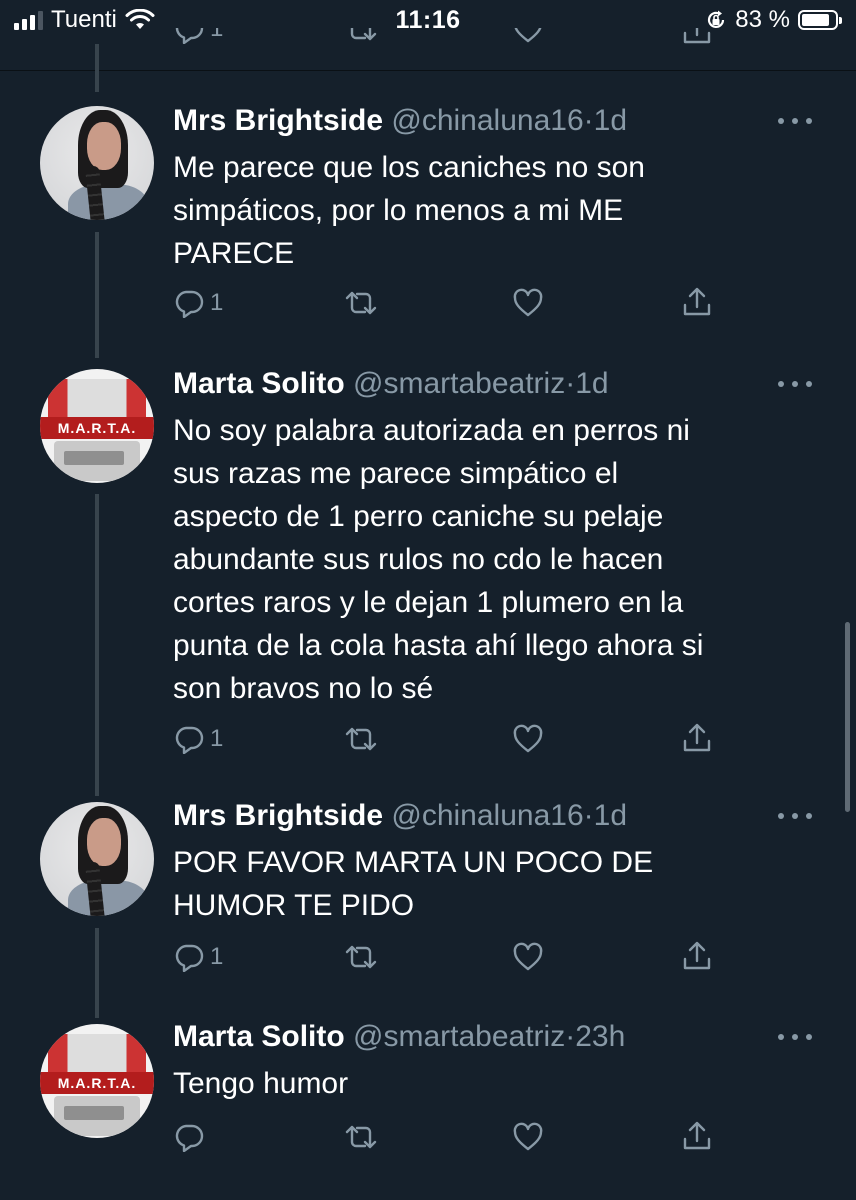  What do you see at coordinates (261, 1083) in the screenshot?
I see `tweet-text: Tengo humor` at bounding box center [261, 1083].